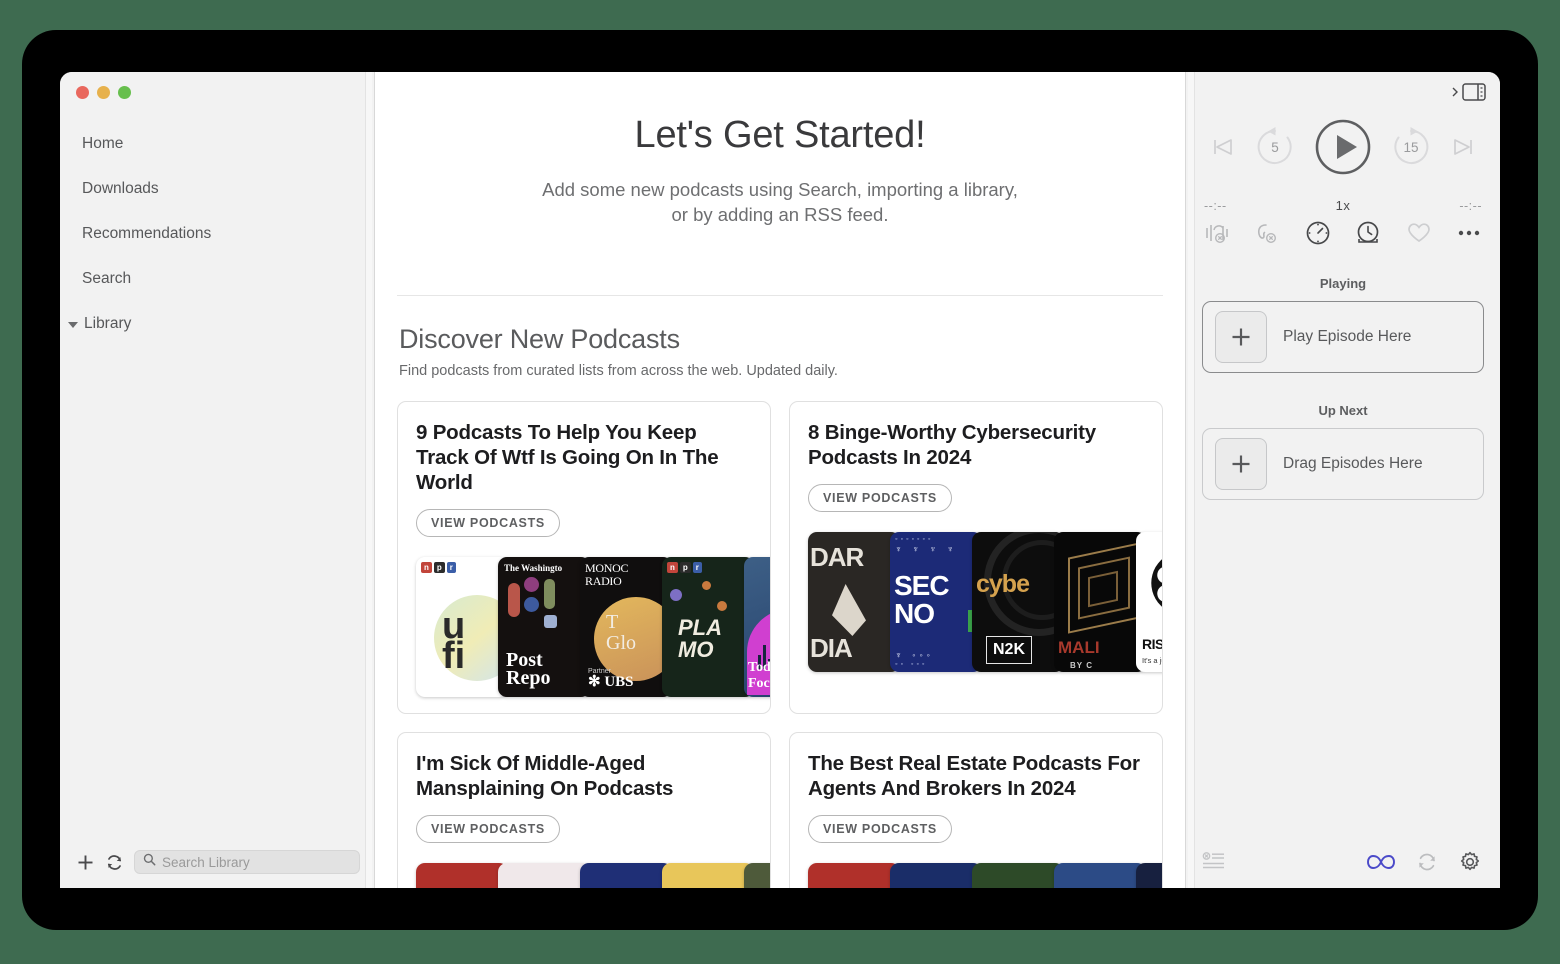 Image resolution: width=1560 pixels, height=964 pixels. Describe the element at coordinates (757, 627) in the screenshot. I see `podcast-artwork: TheGuardian Today i` at that location.